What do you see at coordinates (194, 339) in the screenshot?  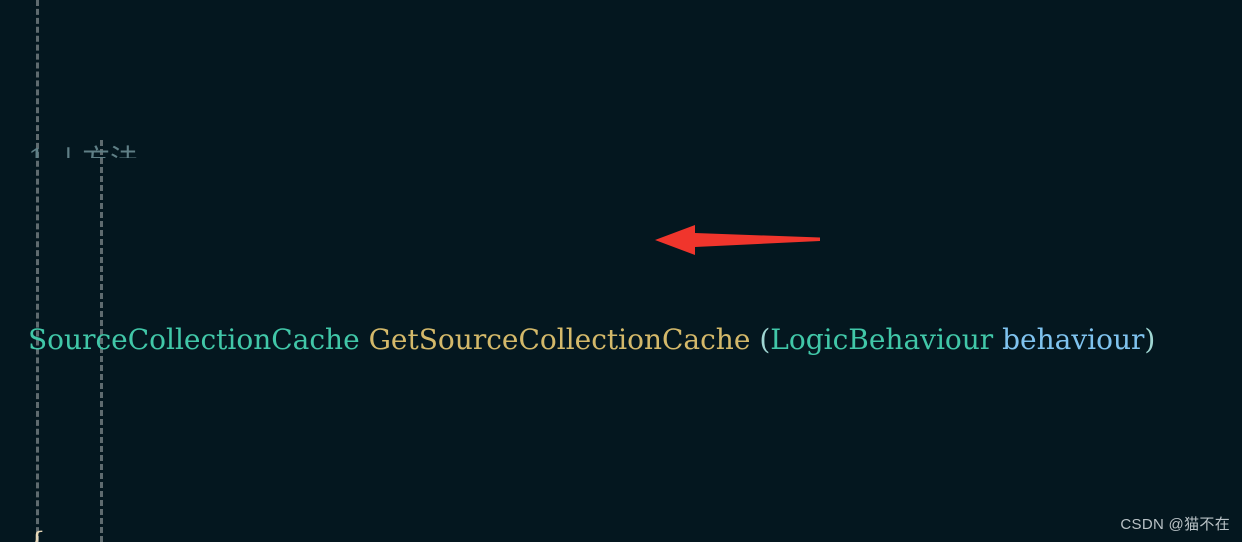 I see `return-type-token: SourceCollectionCache` at bounding box center [194, 339].